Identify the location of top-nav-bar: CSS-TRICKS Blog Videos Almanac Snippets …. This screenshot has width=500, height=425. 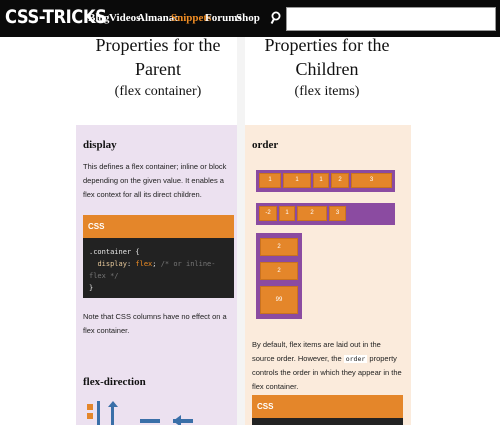
(250, 18).